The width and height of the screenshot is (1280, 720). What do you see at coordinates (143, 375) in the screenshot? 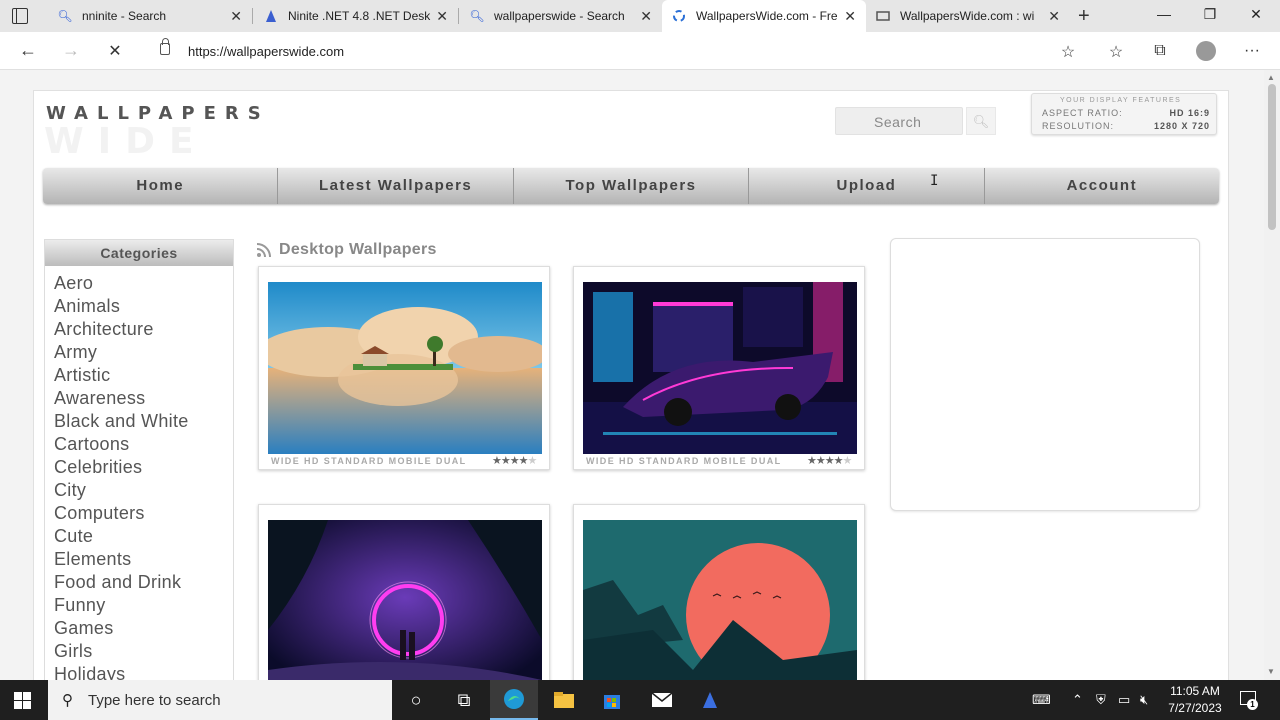
I see `category-artistic: Artistic` at bounding box center [143, 375].